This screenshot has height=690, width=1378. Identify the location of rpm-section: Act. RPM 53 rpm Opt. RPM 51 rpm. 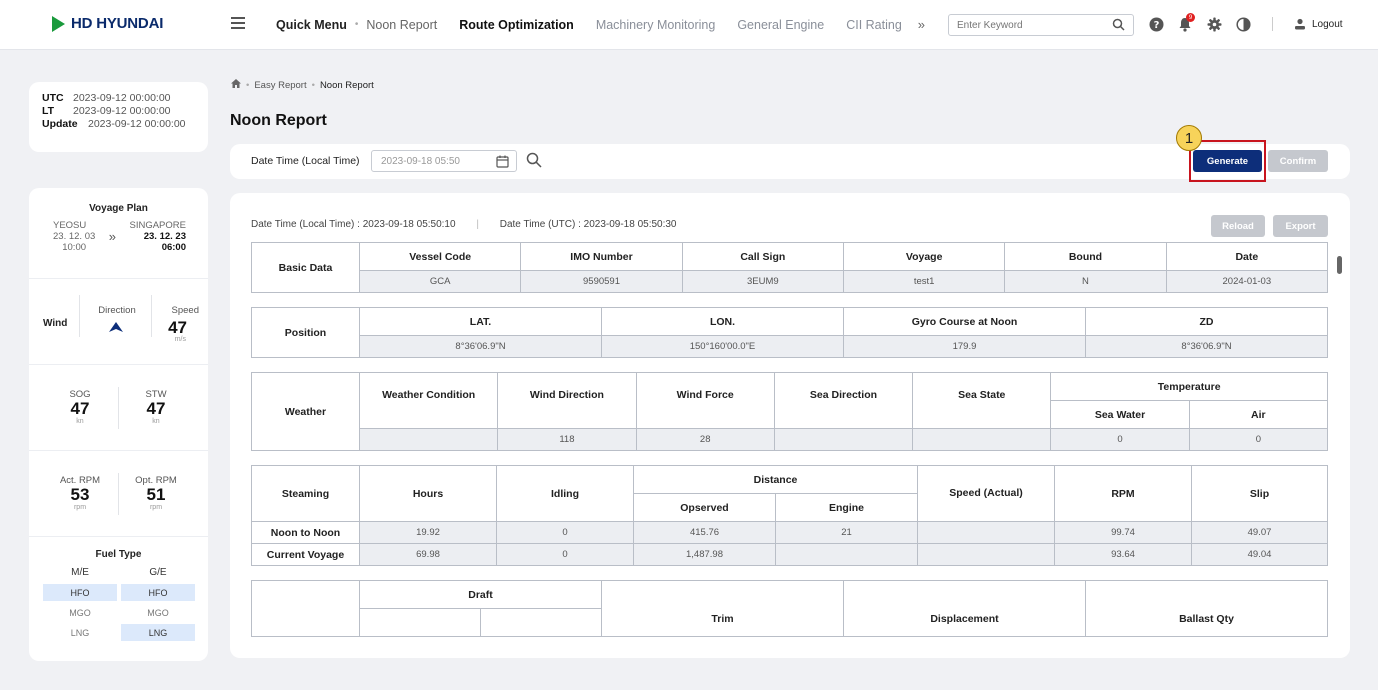
(118, 494).